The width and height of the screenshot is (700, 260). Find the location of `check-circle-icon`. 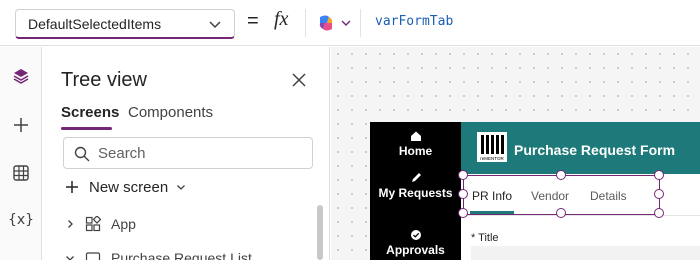

check-circle-icon is located at coordinates (415, 235).